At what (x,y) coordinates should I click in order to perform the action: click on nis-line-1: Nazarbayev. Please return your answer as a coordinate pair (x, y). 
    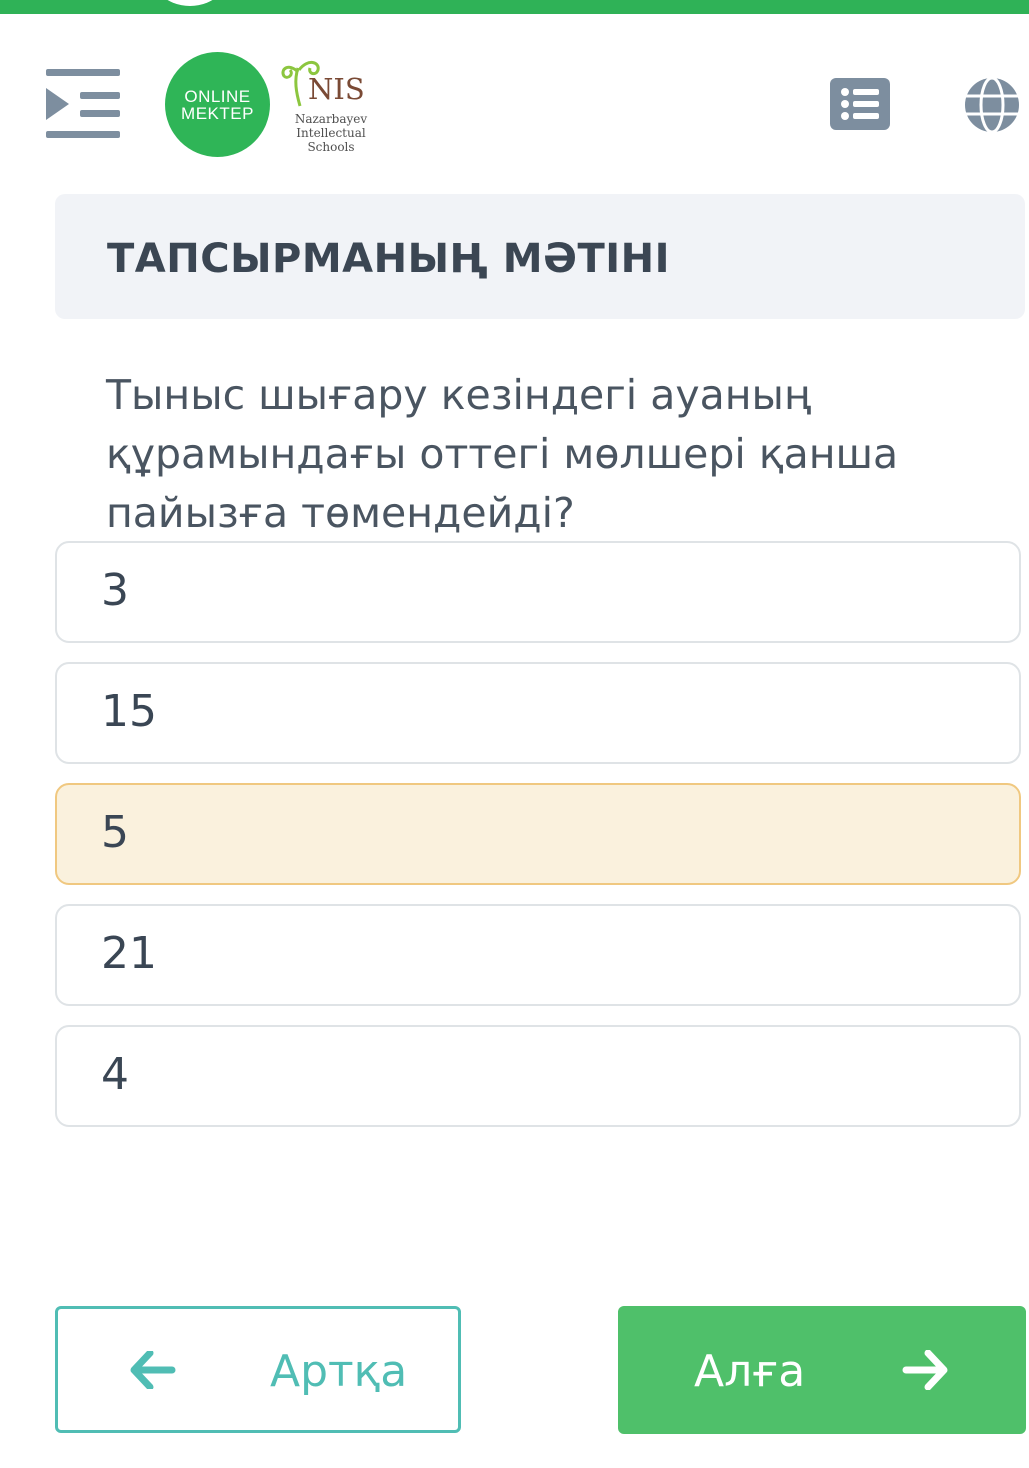
    Looking at the image, I should click on (331, 119).